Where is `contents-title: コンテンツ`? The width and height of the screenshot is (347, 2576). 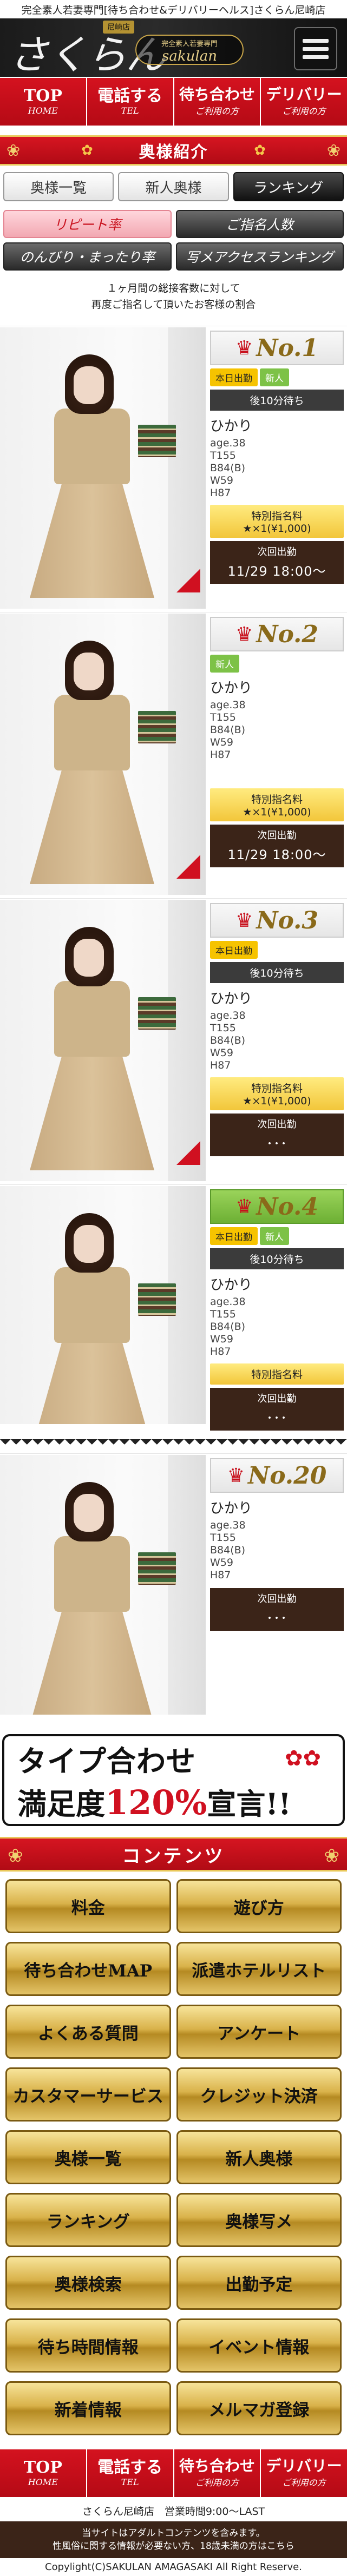
contents-title: コンテンツ is located at coordinates (173, 1856).